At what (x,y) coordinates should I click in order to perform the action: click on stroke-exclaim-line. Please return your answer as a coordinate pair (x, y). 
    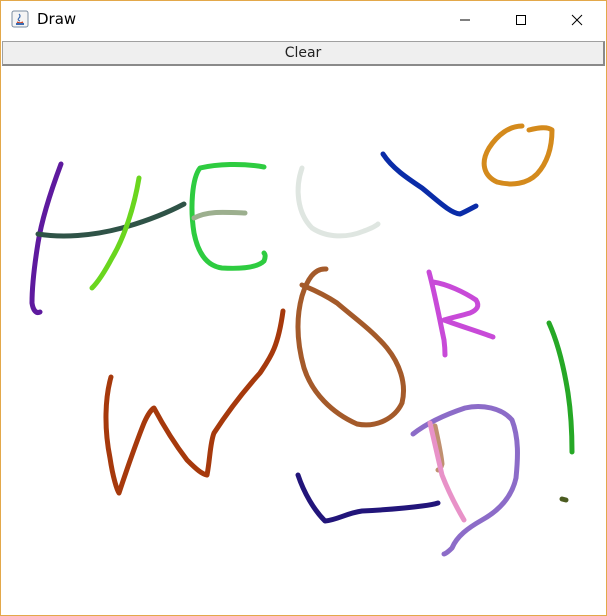
    Looking at the image, I should click on (560, 387).